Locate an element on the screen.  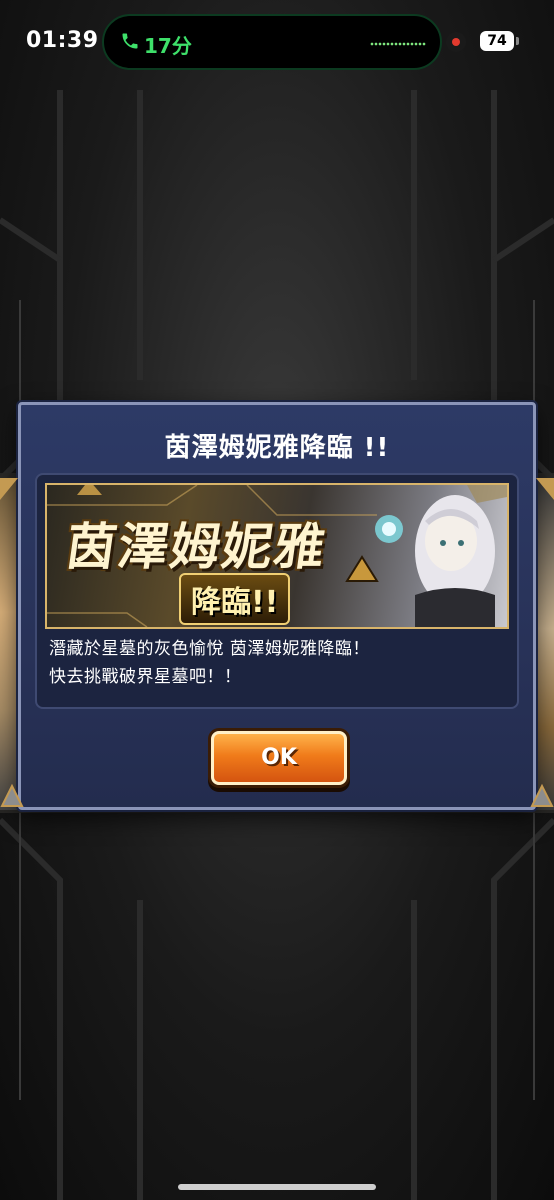
status-time: 01:39 is located at coordinates (62, 40).